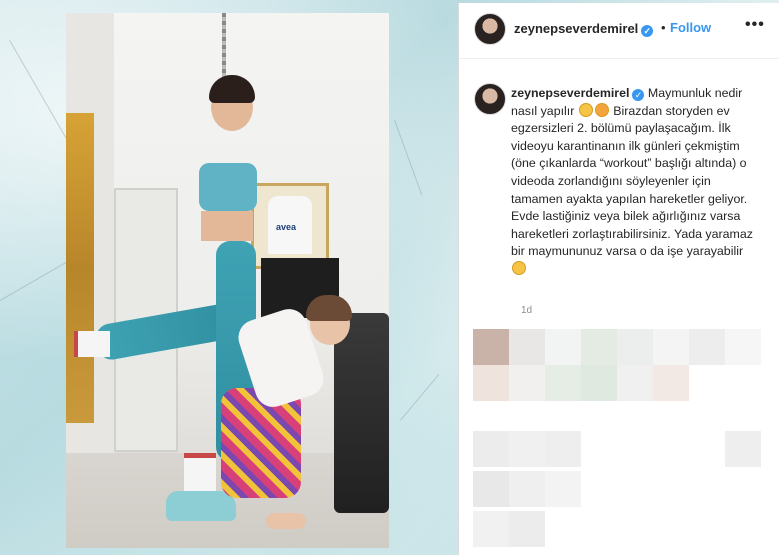  I want to click on woman-hair, so click(232, 89).